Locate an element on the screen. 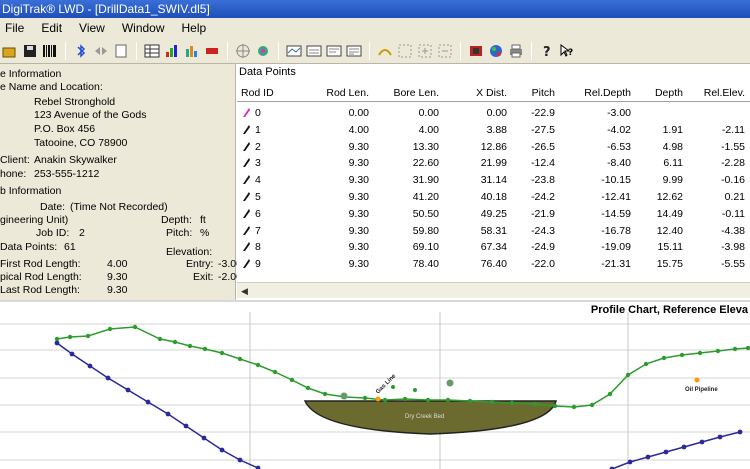 This screenshot has height=469, width=750. transfer-icon is located at coordinates (101, 51).